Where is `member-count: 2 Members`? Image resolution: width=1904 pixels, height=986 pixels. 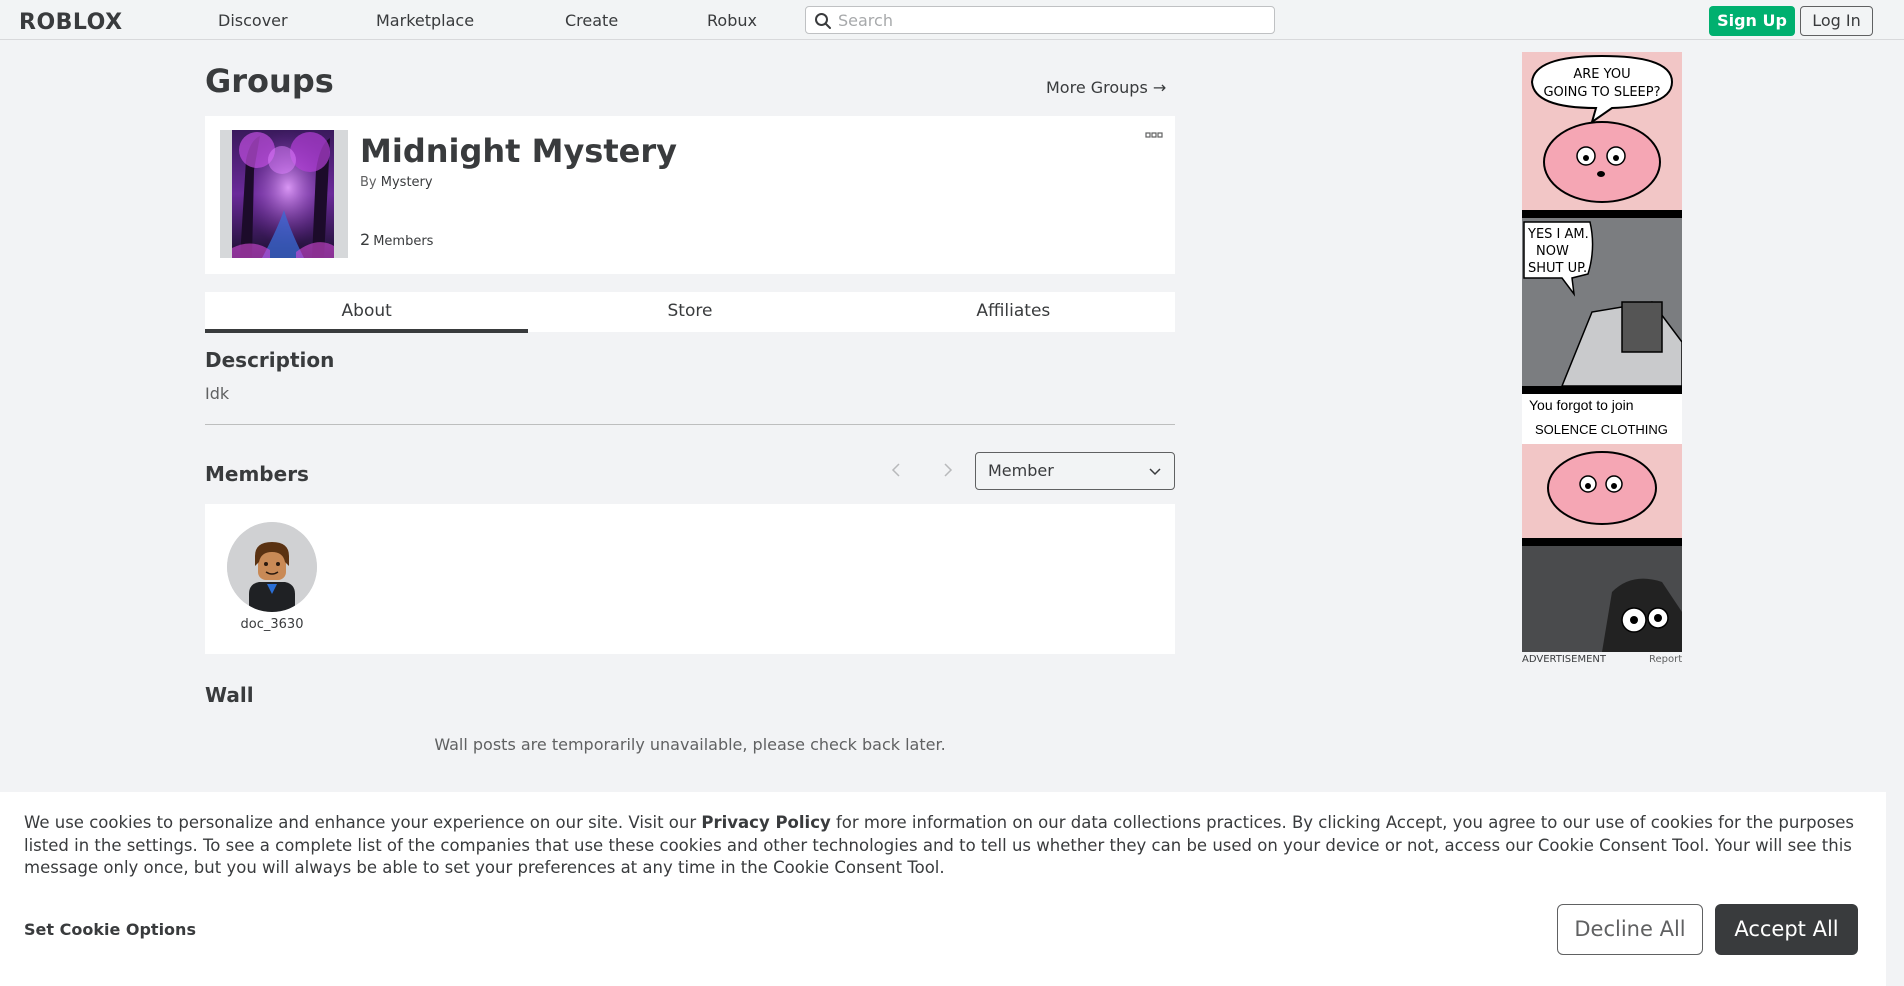
member-count: 2 Members is located at coordinates (396, 239).